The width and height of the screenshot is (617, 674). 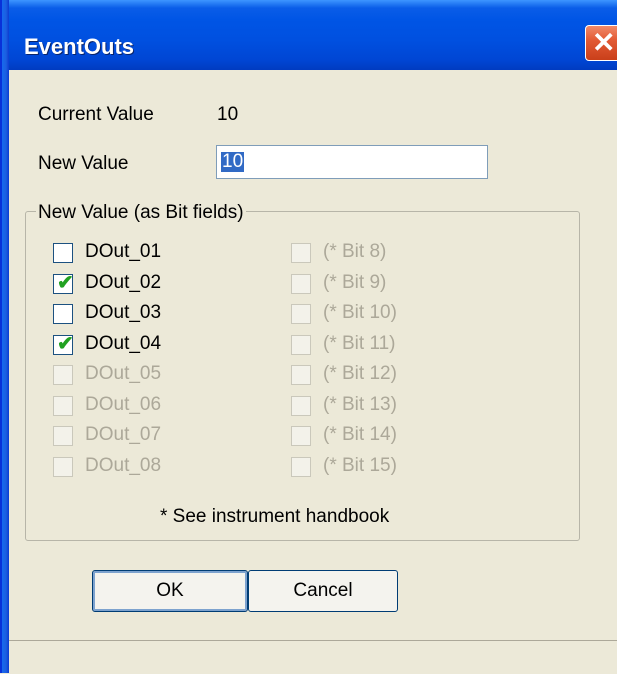 What do you see at coordinates (308, 35) in the screenshot?
I see `title-bar: EventOuts ✕` at bounding box center [308, 35].